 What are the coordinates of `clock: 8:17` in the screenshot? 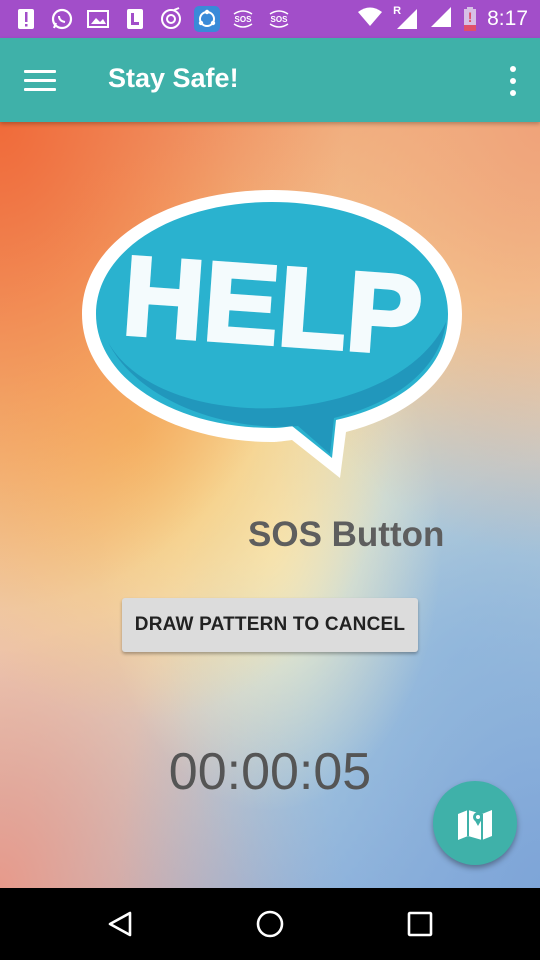 It's located at (507, 18).